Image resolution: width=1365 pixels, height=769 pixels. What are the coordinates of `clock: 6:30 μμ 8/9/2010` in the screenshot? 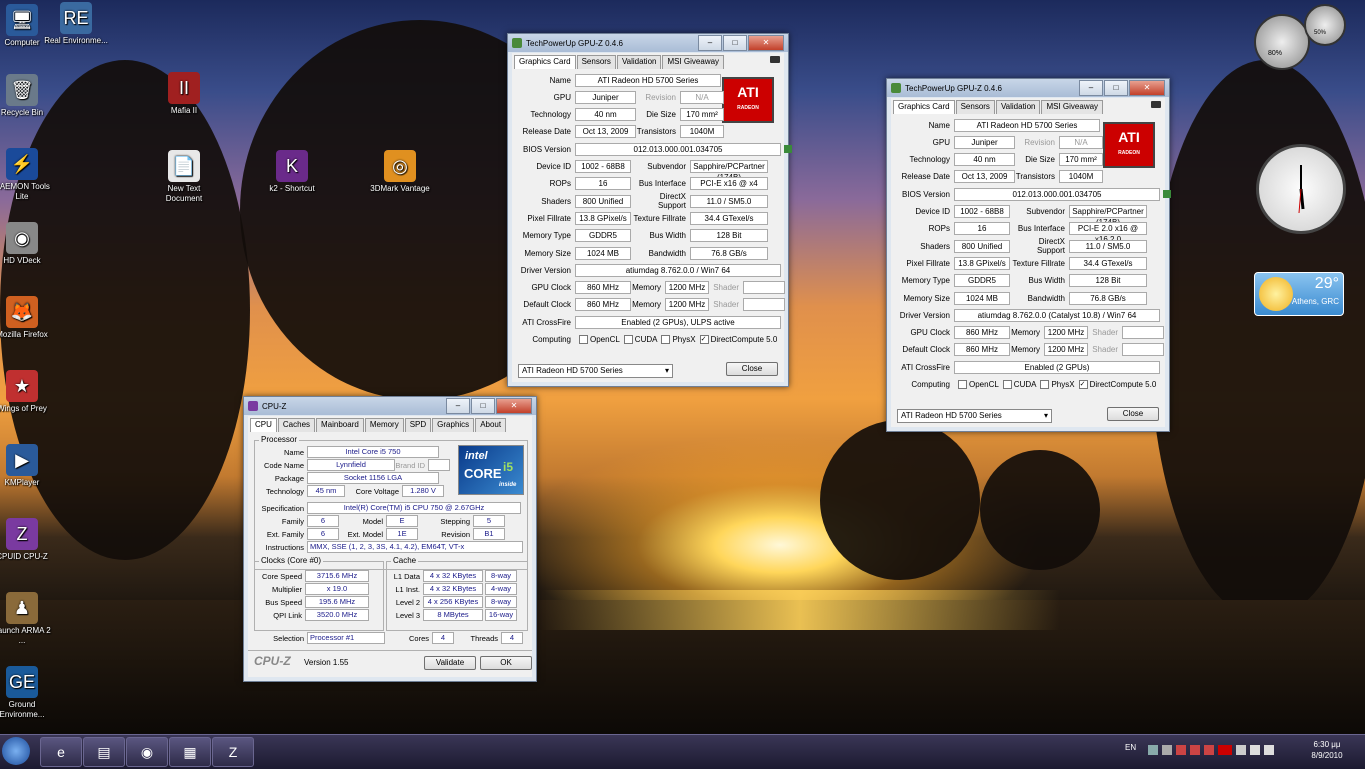 It's located at (1327, 750).